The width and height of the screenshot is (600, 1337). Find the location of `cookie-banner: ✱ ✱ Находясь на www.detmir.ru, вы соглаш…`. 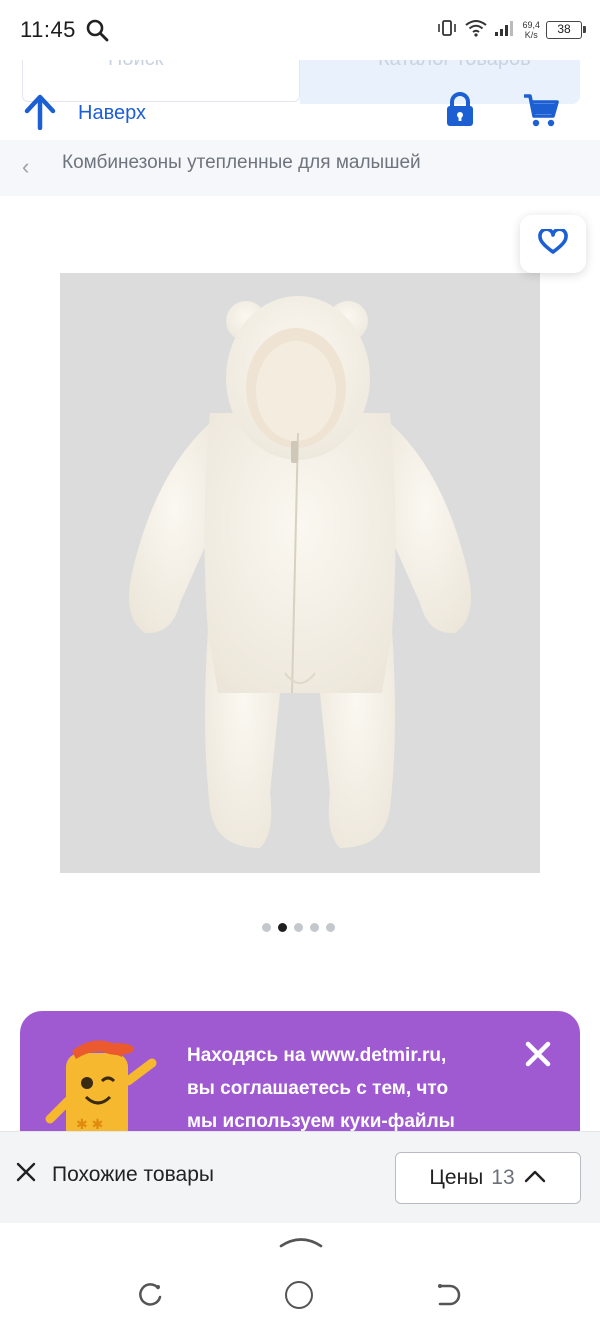

cookie-banner: ✱ ✱ Находясь на www.detmir.ru, вы соглаш… is located at coordinates (300, 1076).